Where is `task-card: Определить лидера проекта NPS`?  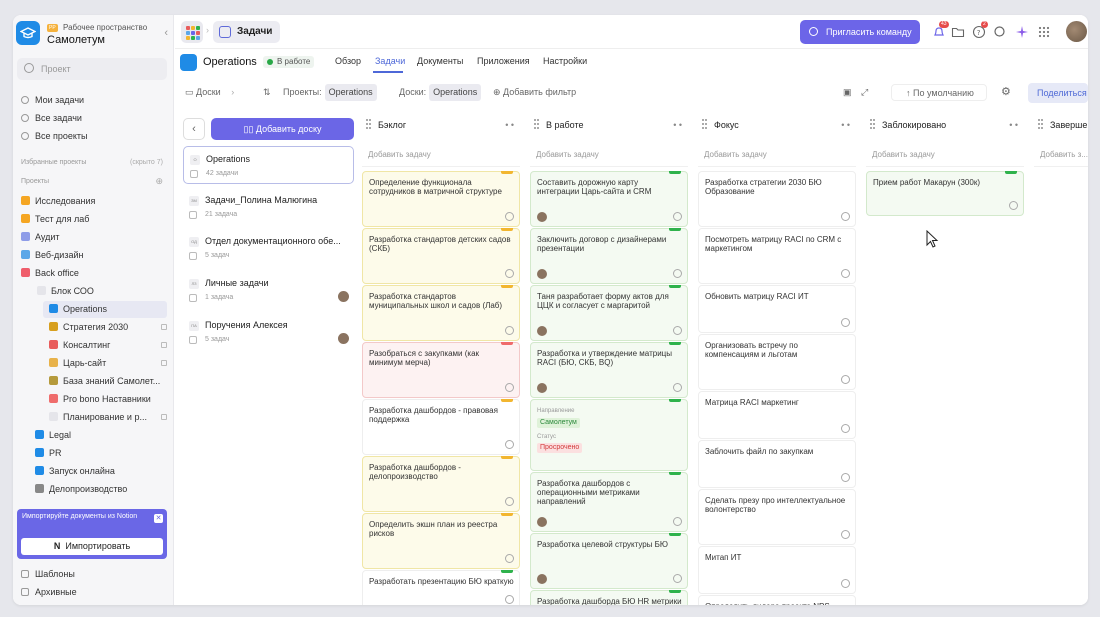 task-card: Определить лидера проекта NPS is located at coordinates (777, 600).